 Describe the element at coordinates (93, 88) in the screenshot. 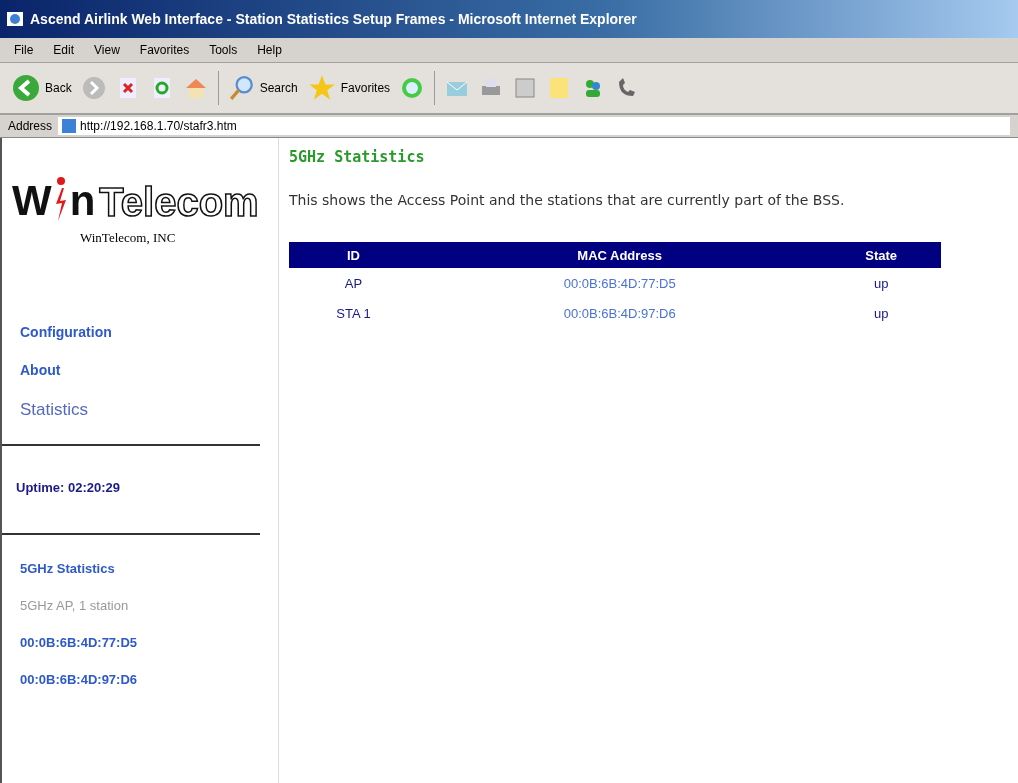

I see `forward-icon` at that location.